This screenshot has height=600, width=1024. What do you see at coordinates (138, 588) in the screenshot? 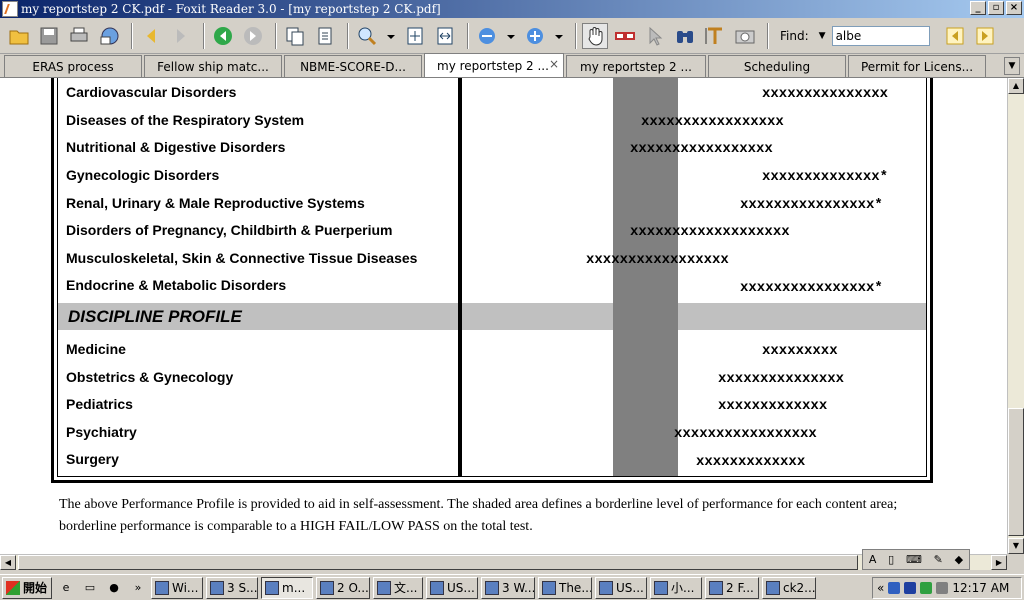
I see `quicklaunch-more: »` at bounding box center [138, 588].